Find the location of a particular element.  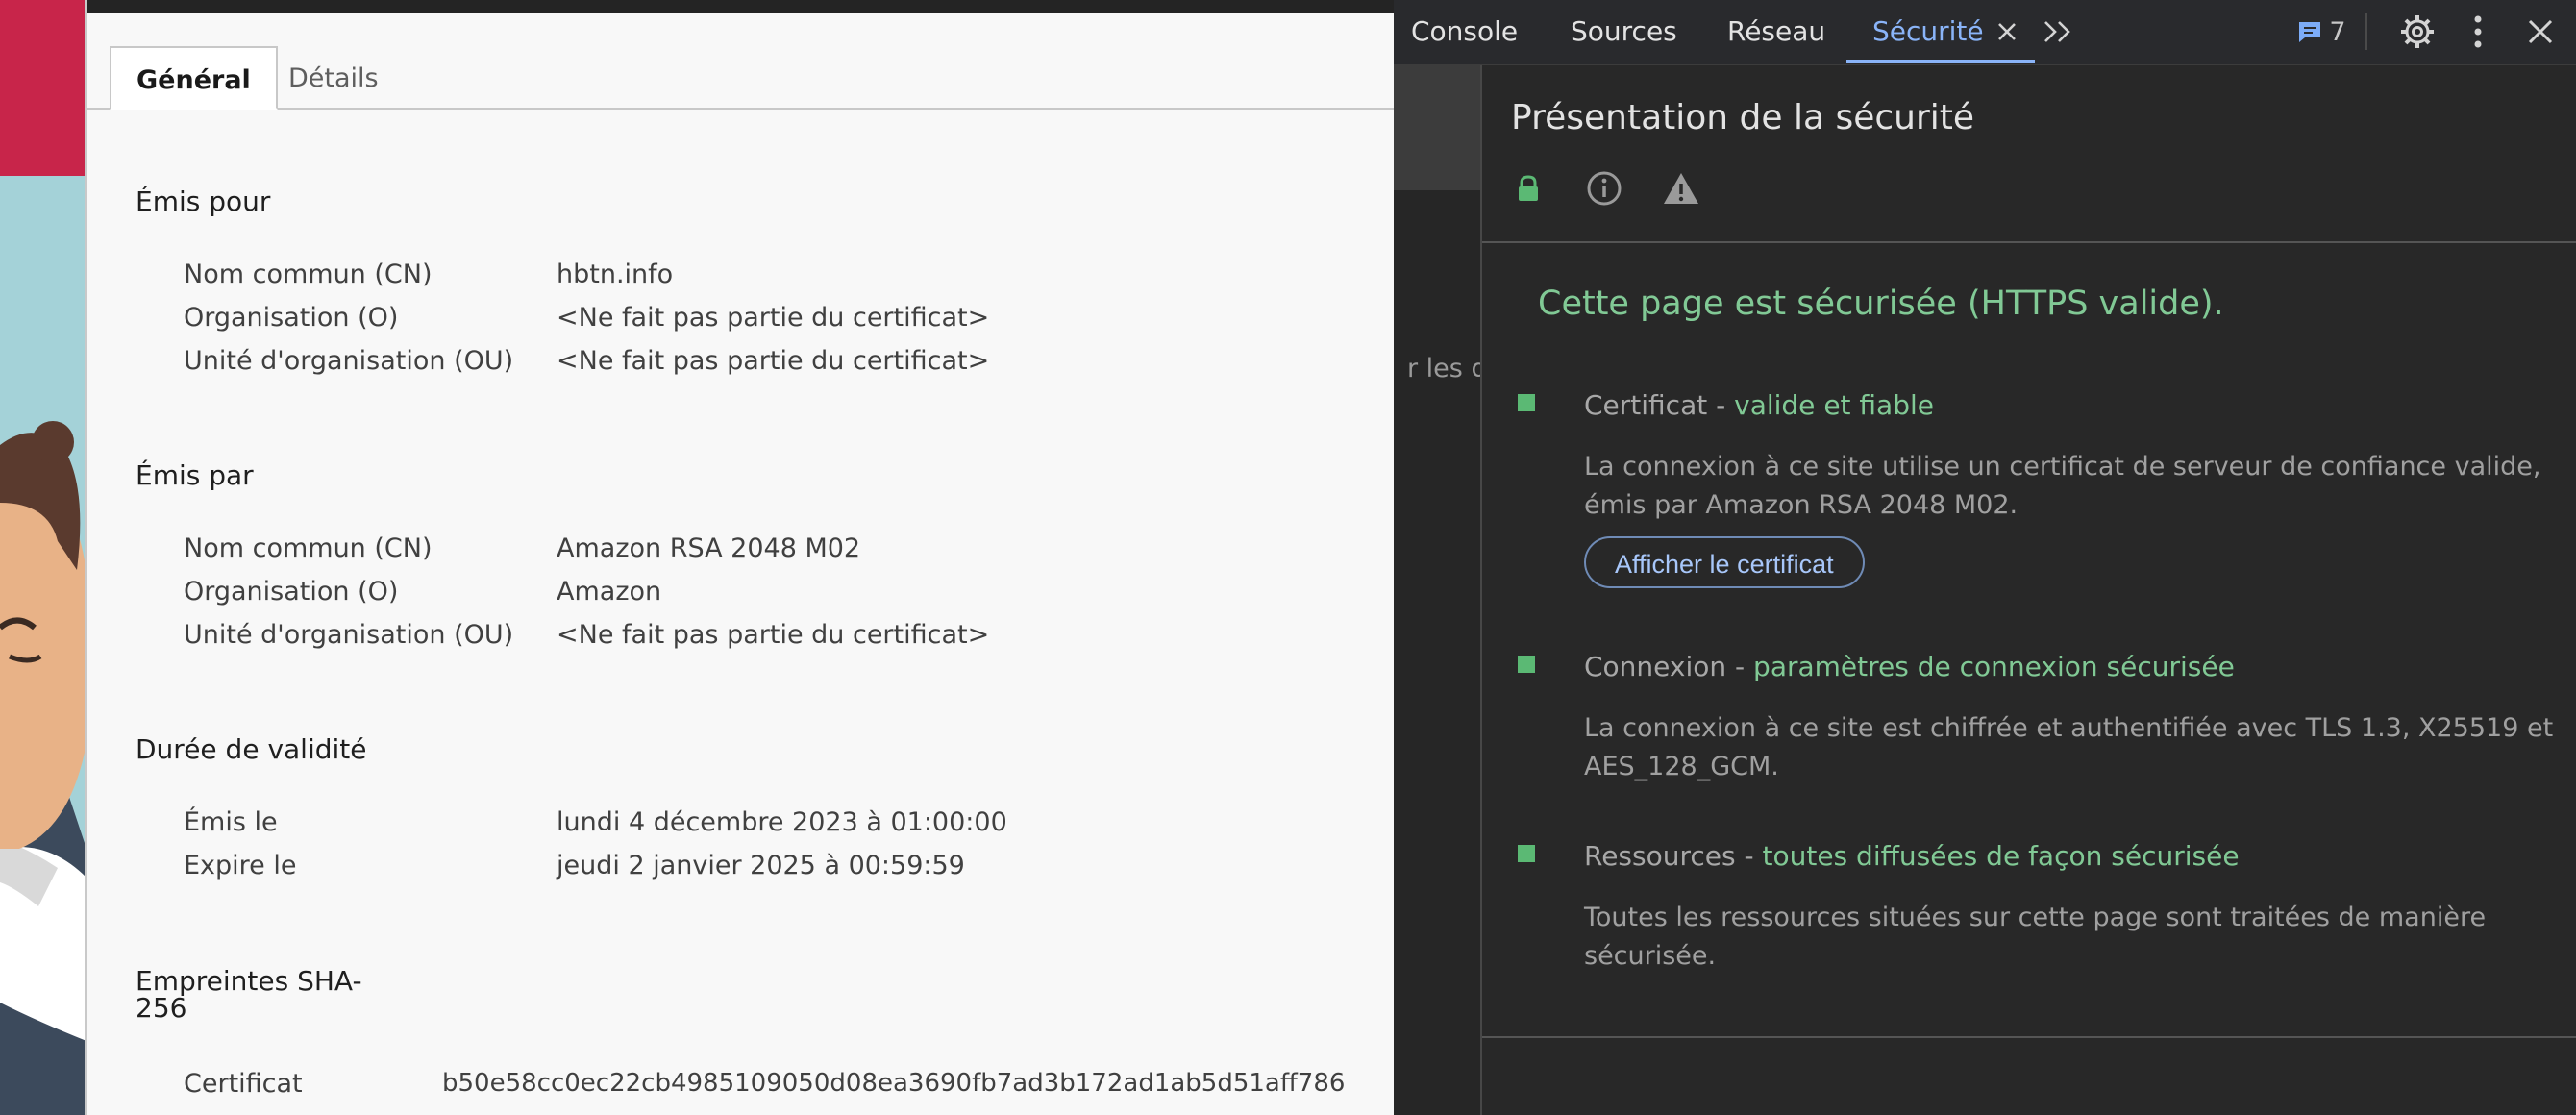

kebab-menu-icon is located at coordinates (2478, 31).